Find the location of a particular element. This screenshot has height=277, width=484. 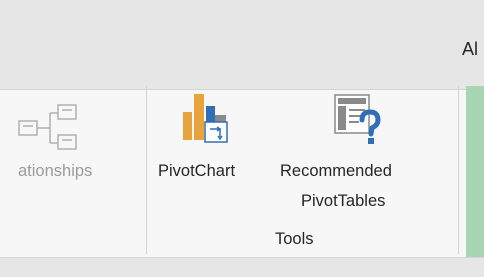

ribbon-bottom-strip is located at coordinates (242, 267).